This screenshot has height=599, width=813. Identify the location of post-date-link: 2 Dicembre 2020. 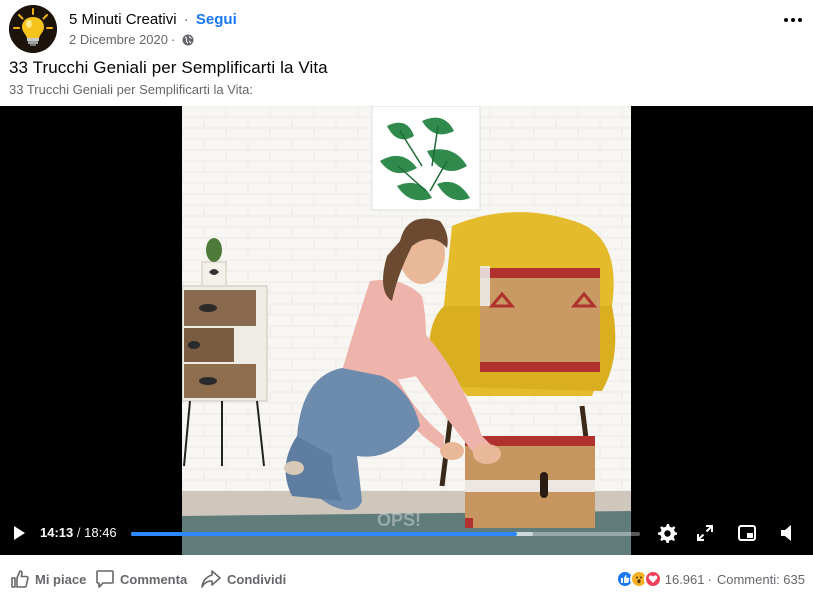
(118, 39).